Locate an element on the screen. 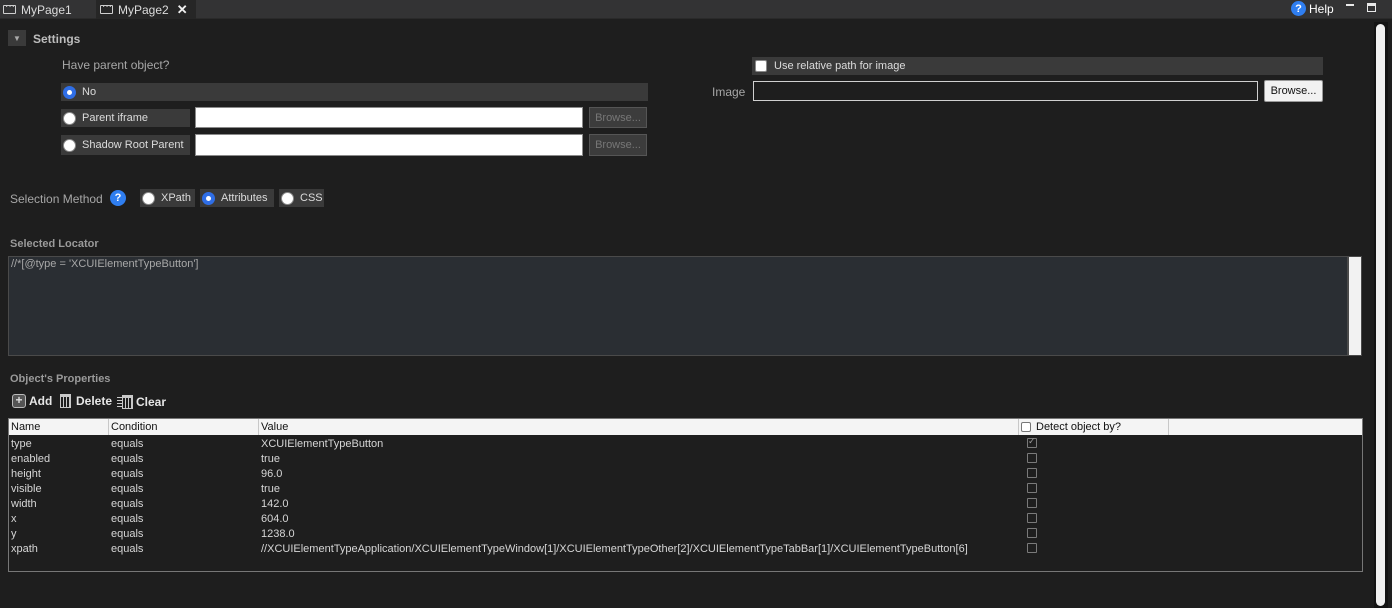  cell-value: 96.0 is located at coordinates (639, 473).